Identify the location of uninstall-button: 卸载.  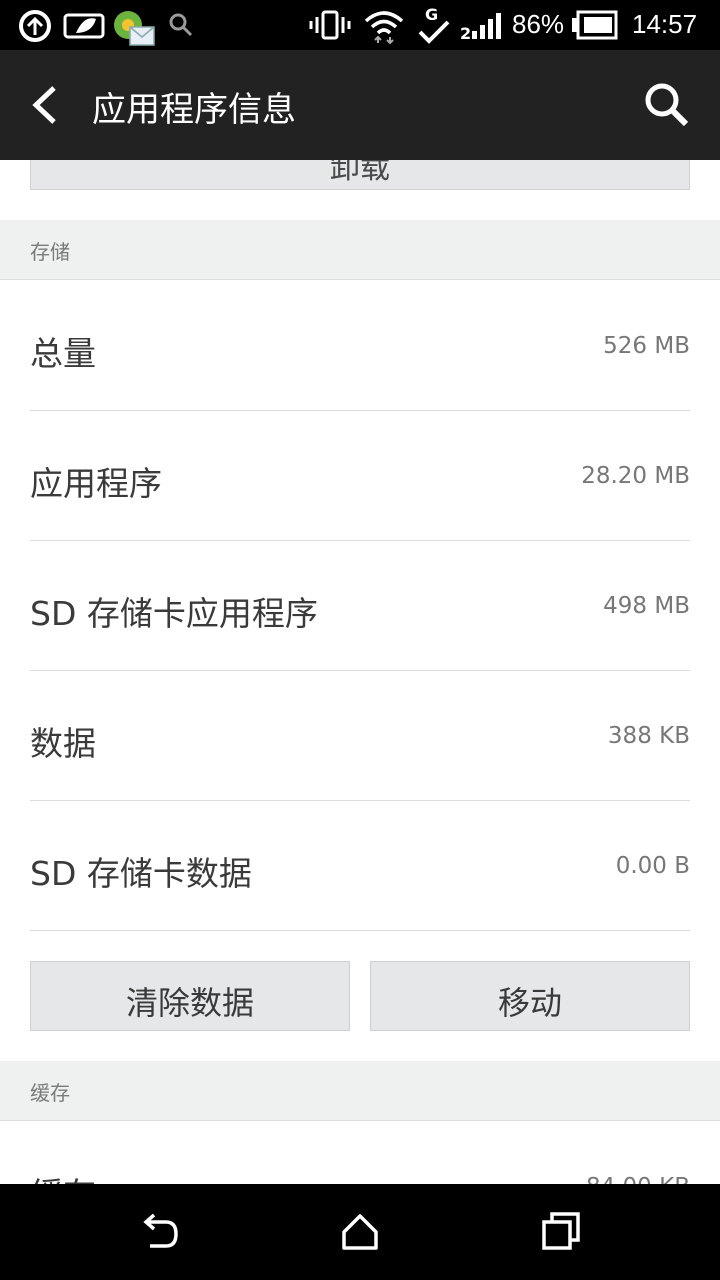
(360, 175).